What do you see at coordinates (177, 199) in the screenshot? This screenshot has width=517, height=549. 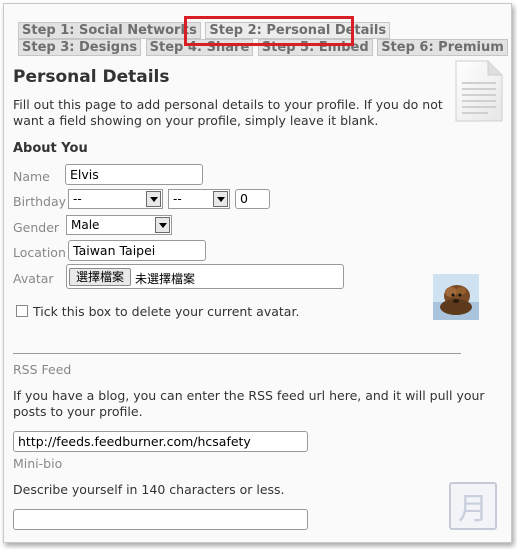 I see `birthday-day-value: --` at bounding box center [177, 199].